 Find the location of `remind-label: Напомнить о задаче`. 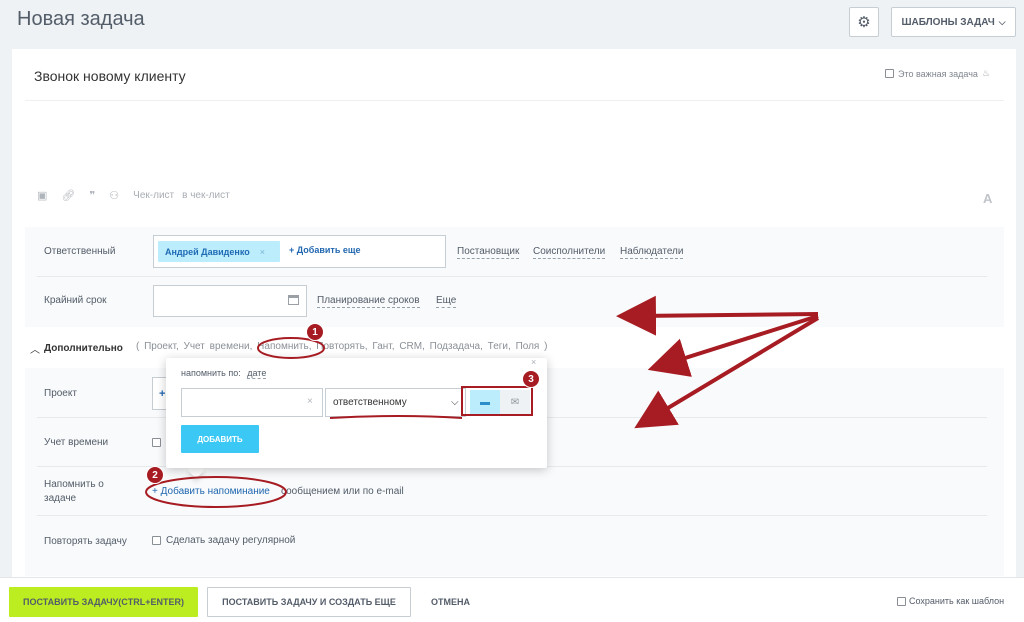

remind-label: Напомнить о задаче is located at coordinates (74, 491).